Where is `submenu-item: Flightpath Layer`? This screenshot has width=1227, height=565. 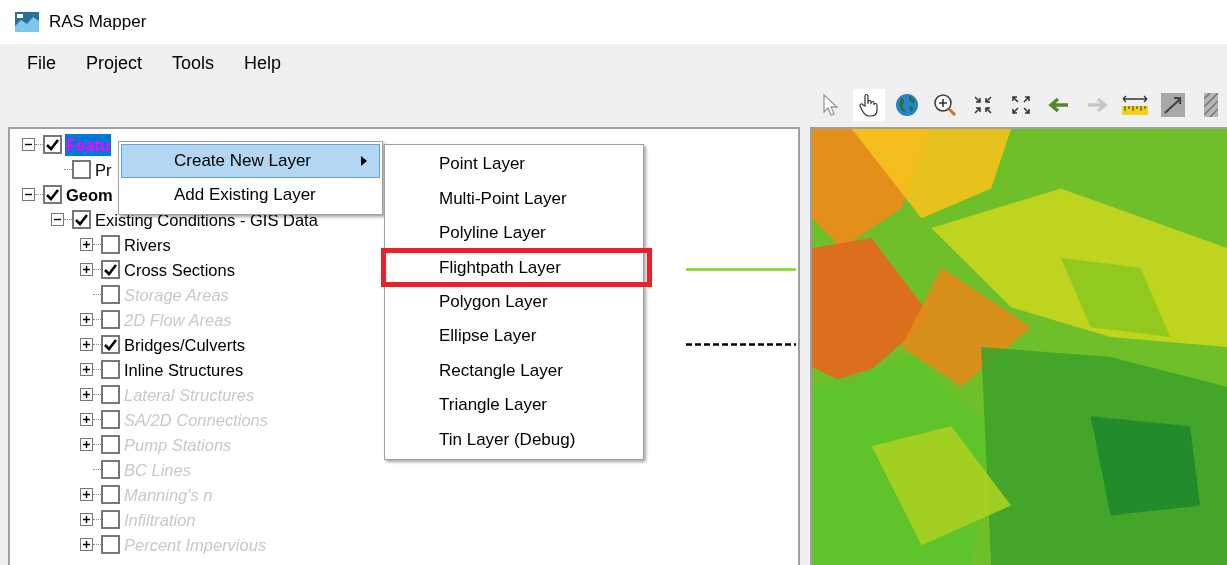 submenu-item: Flightpath Layer is located at coordinates (514, 267).